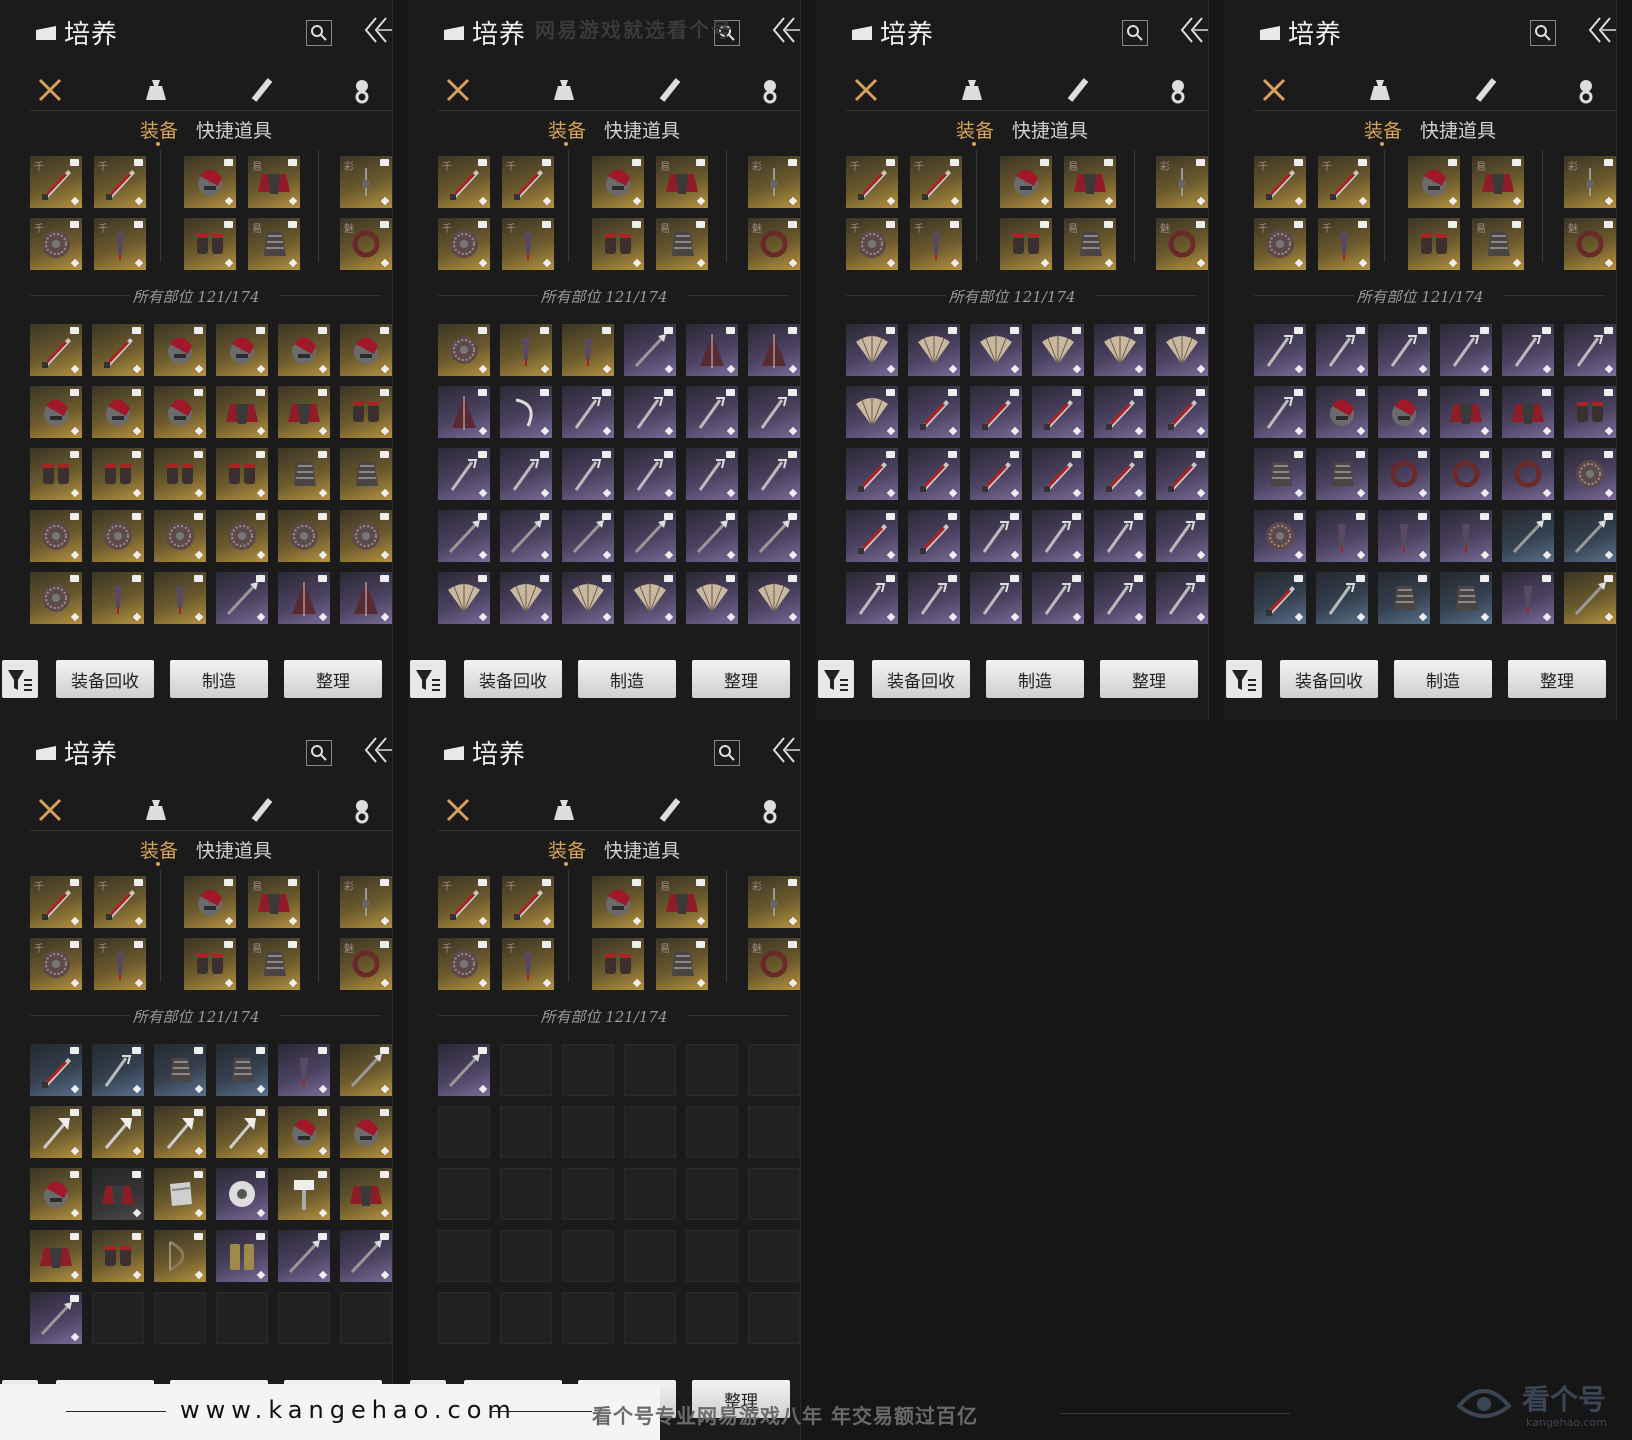 The width and height of the screenshot is (1632, 1440). Describe the element at coordinates (564, 90) in the screenshot. I see `tab-pouch` at that location.